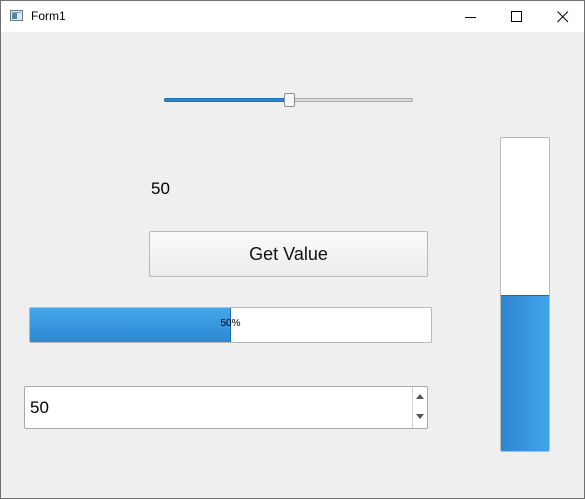 This screenshot has height=499, width=585. I want to click on slider-handle, so click(289, 100).